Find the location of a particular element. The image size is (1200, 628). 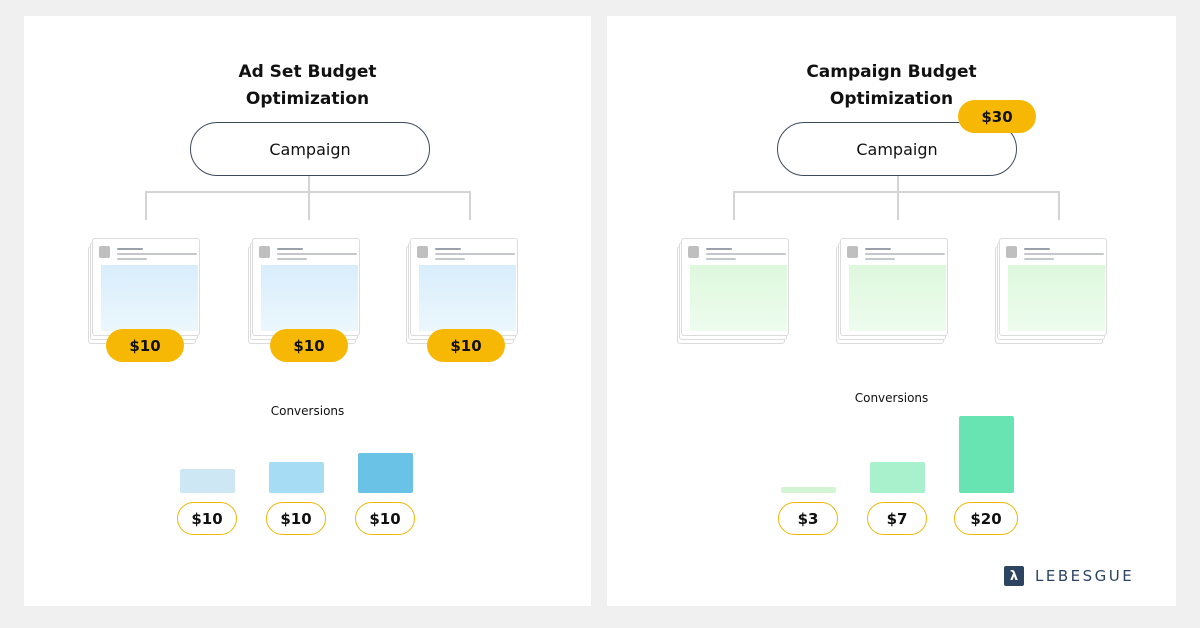

panel-title: Ad Set Budget Optimization is located at coordinates (307, 86).